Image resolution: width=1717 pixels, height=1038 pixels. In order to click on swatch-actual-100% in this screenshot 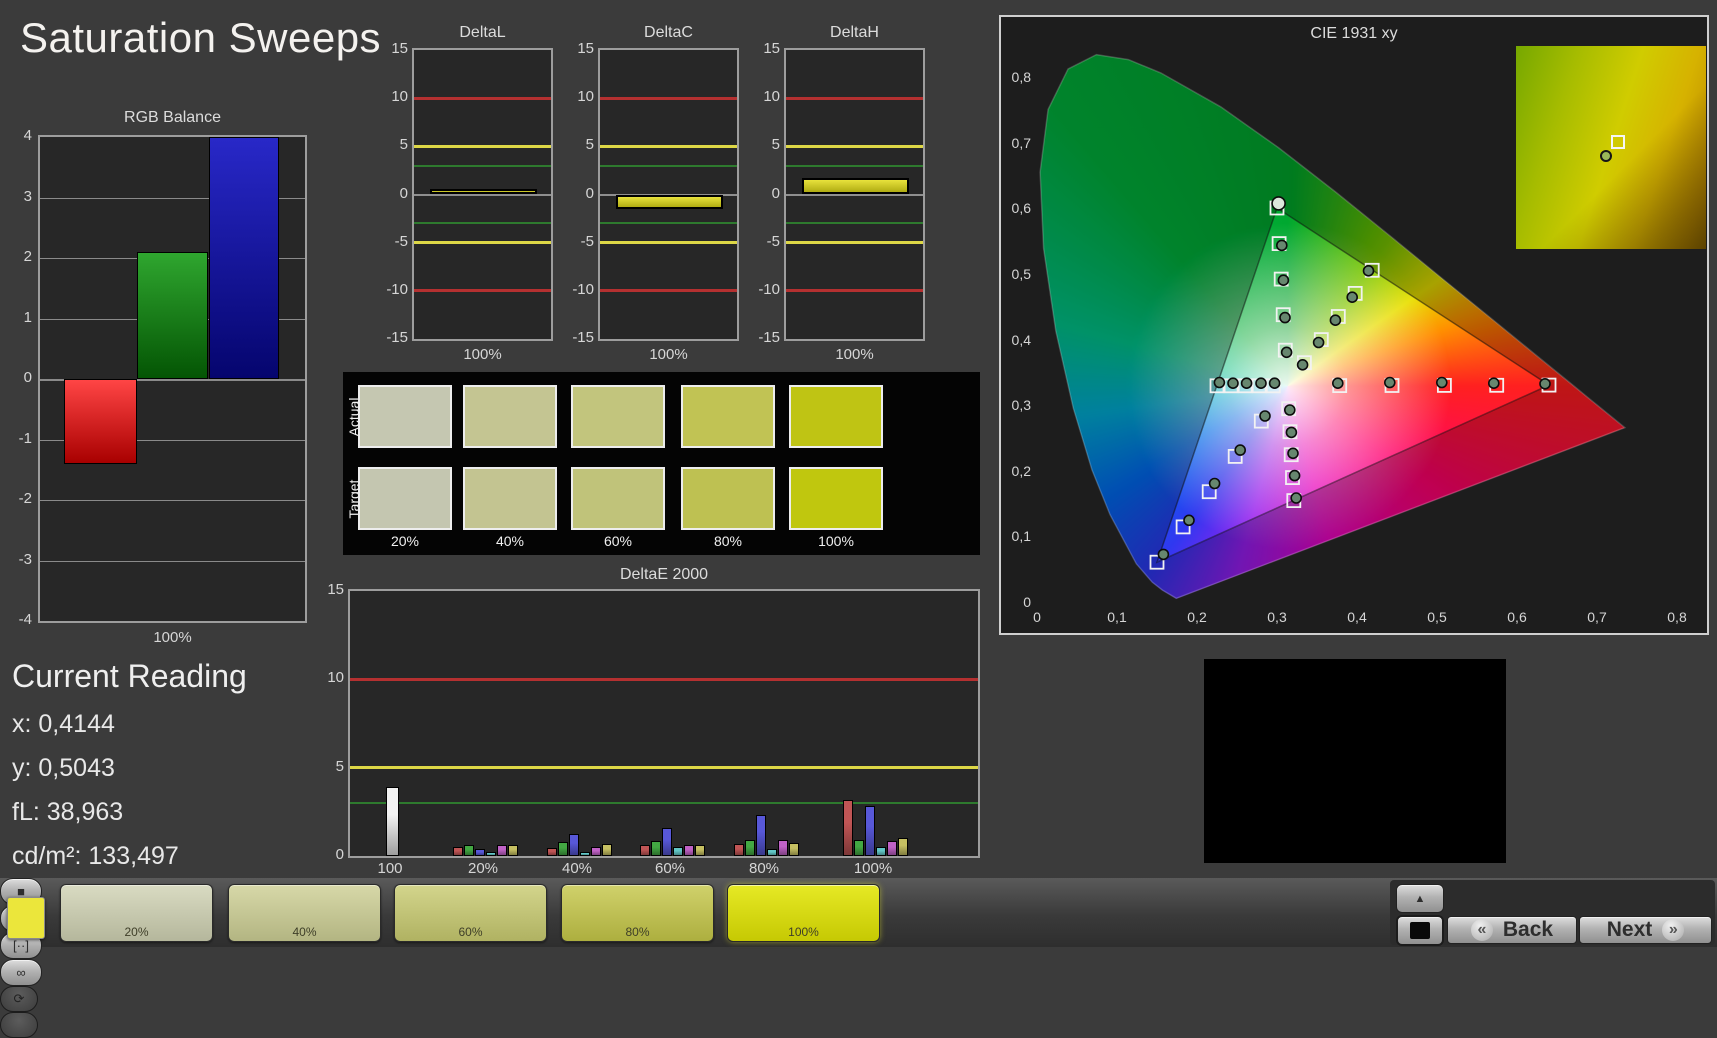, I will do `click(836, 416)`.